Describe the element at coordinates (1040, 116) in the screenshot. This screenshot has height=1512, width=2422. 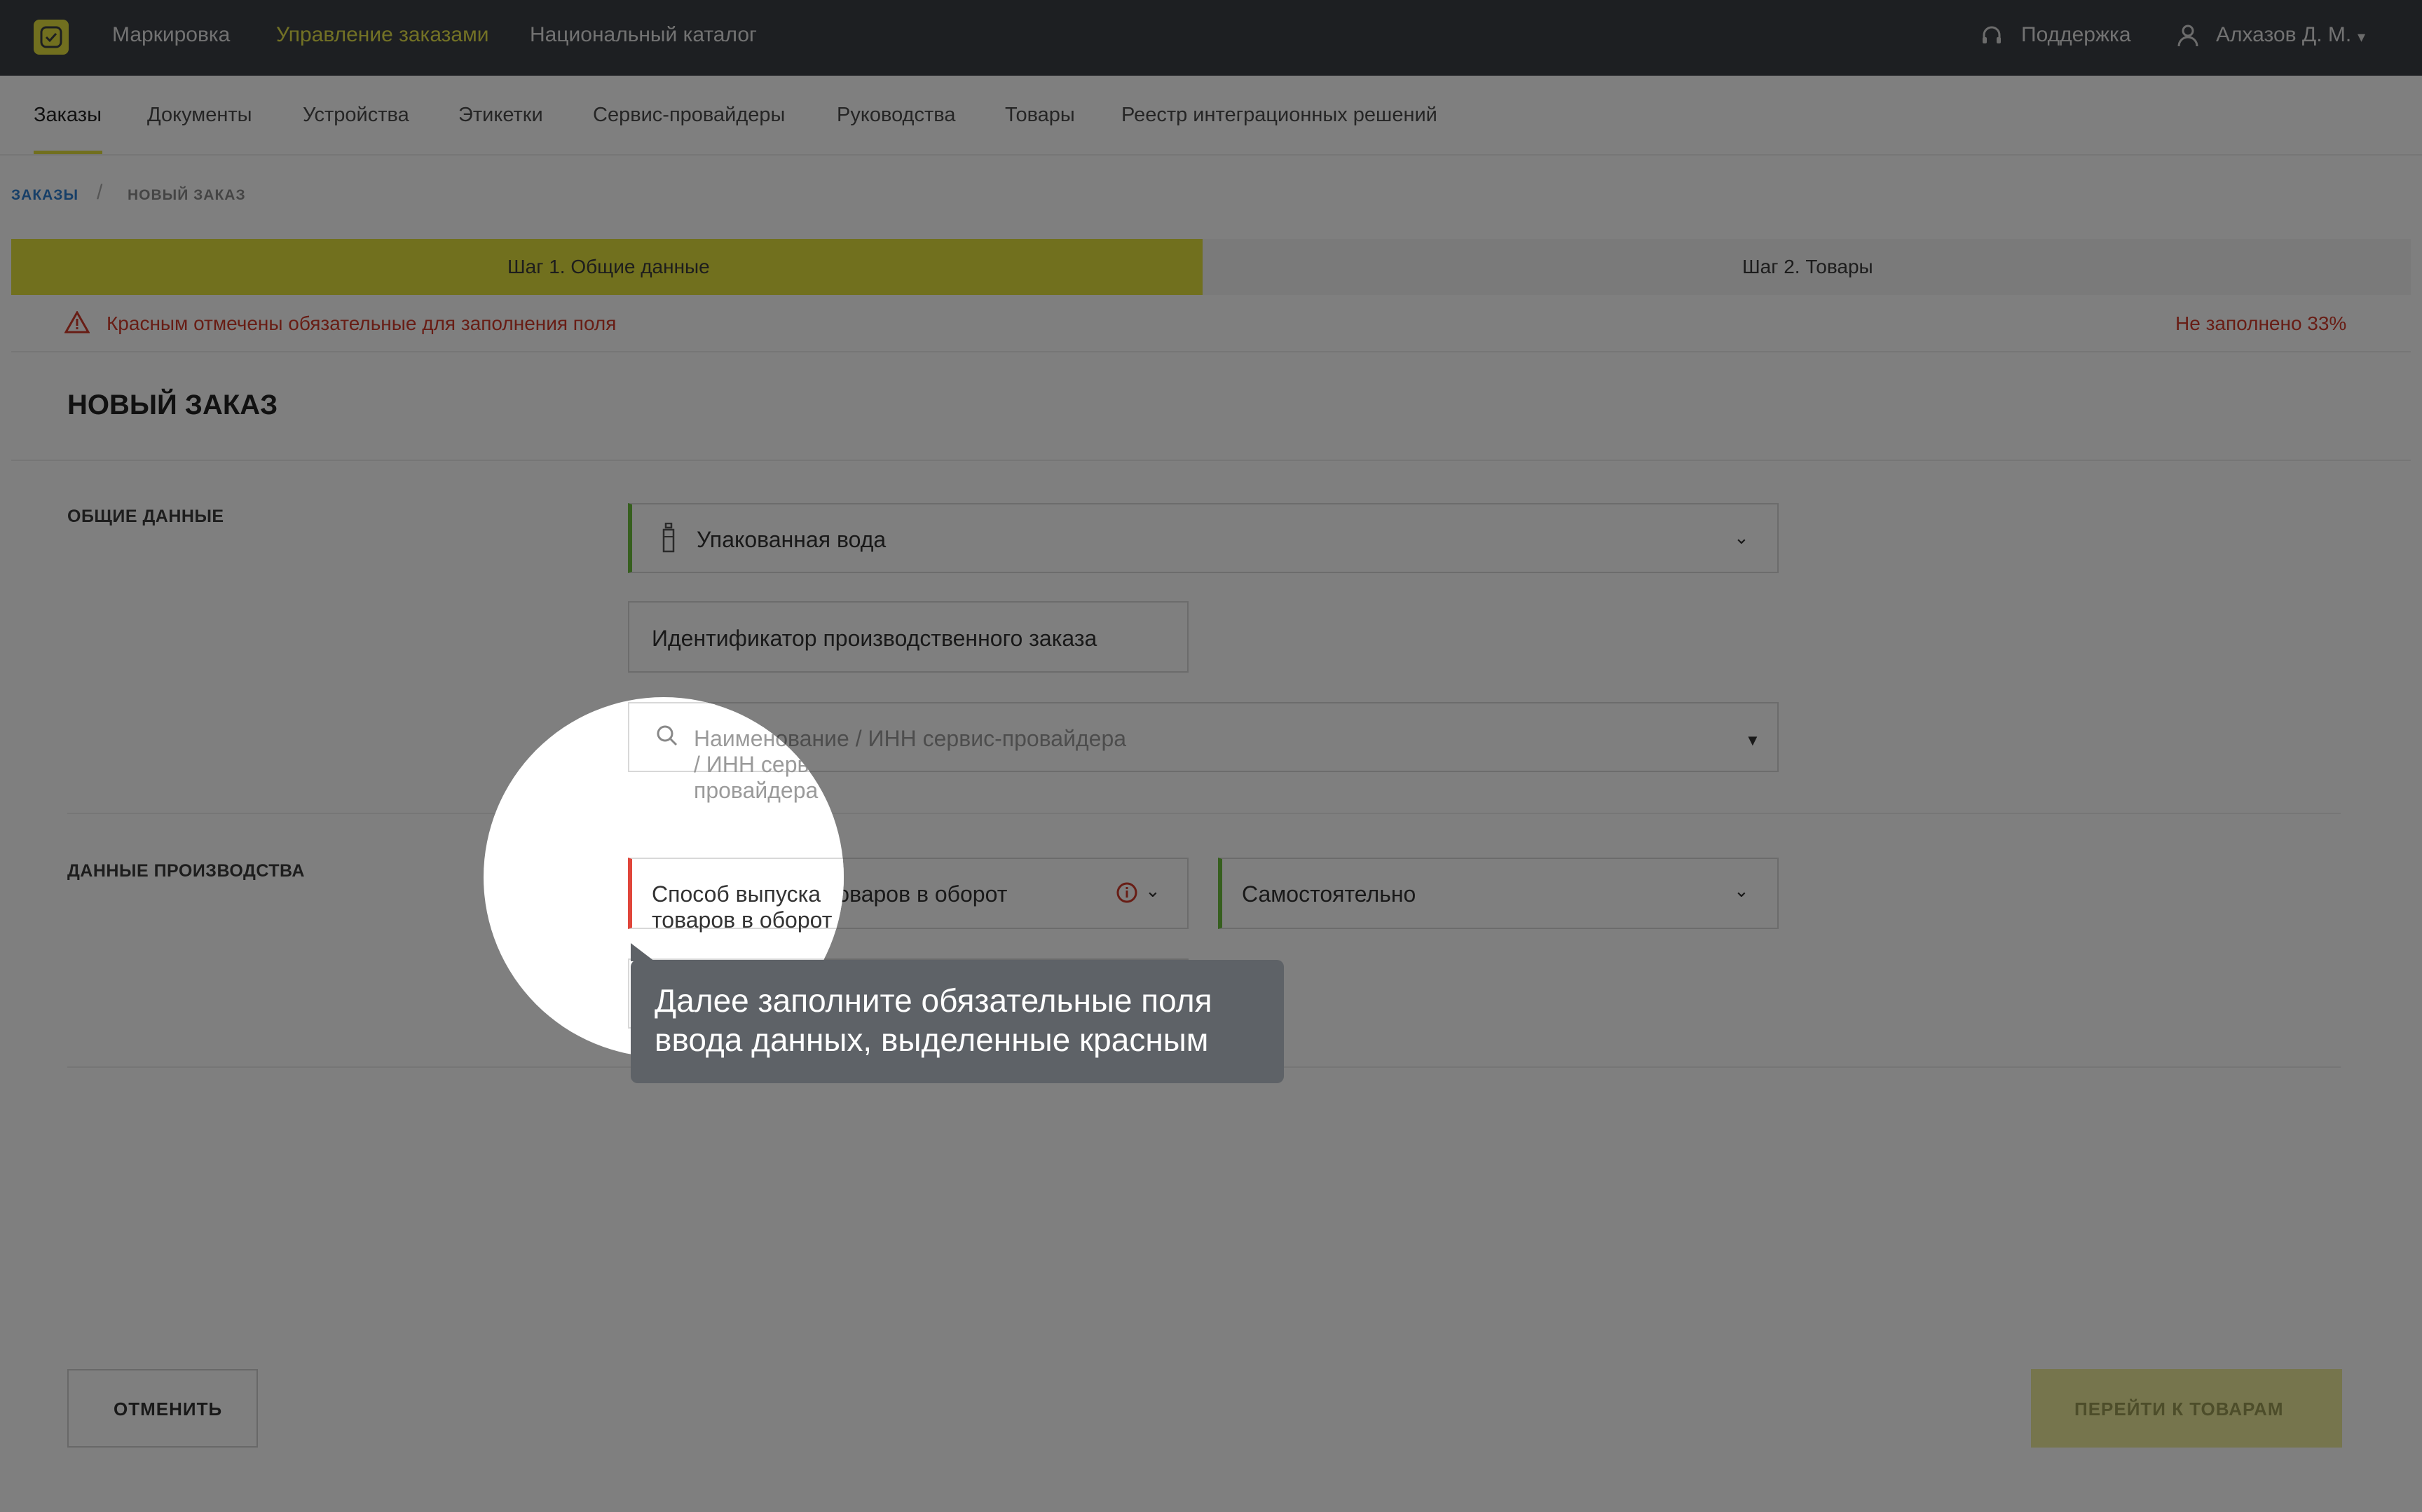
I see `tab-products: Товары` at that location.